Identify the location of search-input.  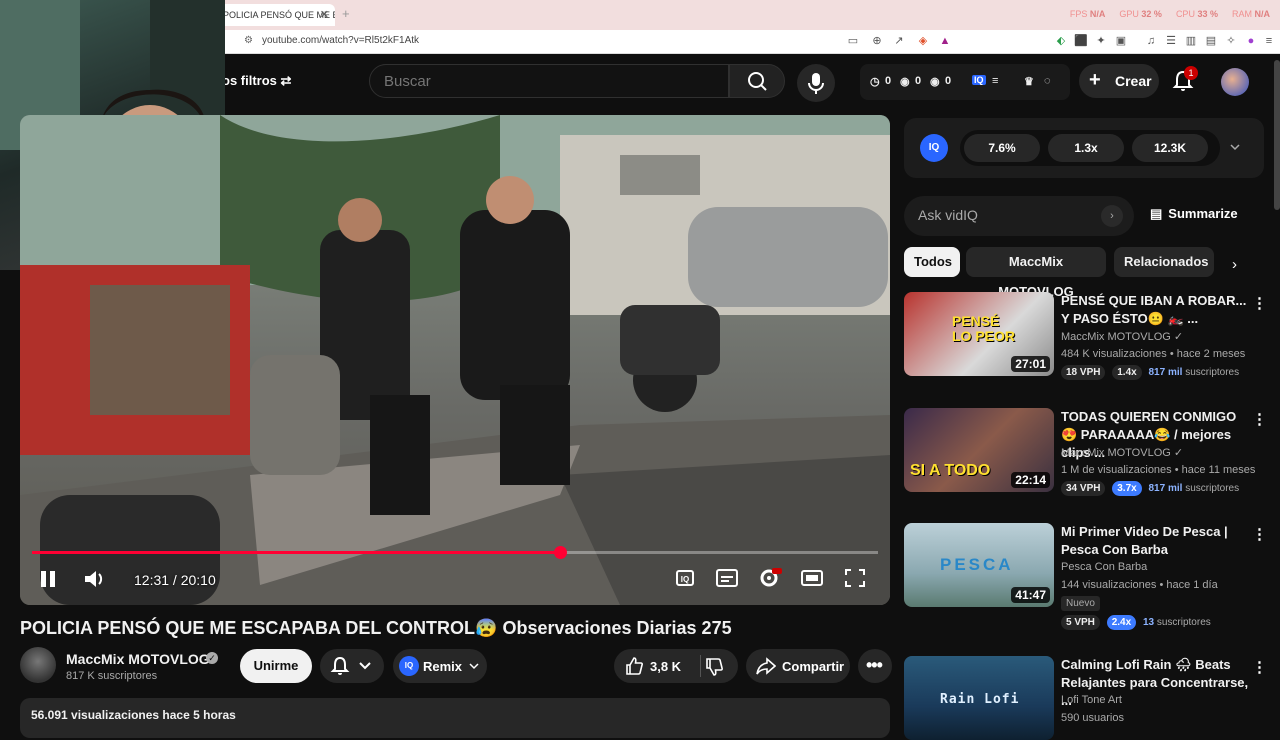
(549, 81).